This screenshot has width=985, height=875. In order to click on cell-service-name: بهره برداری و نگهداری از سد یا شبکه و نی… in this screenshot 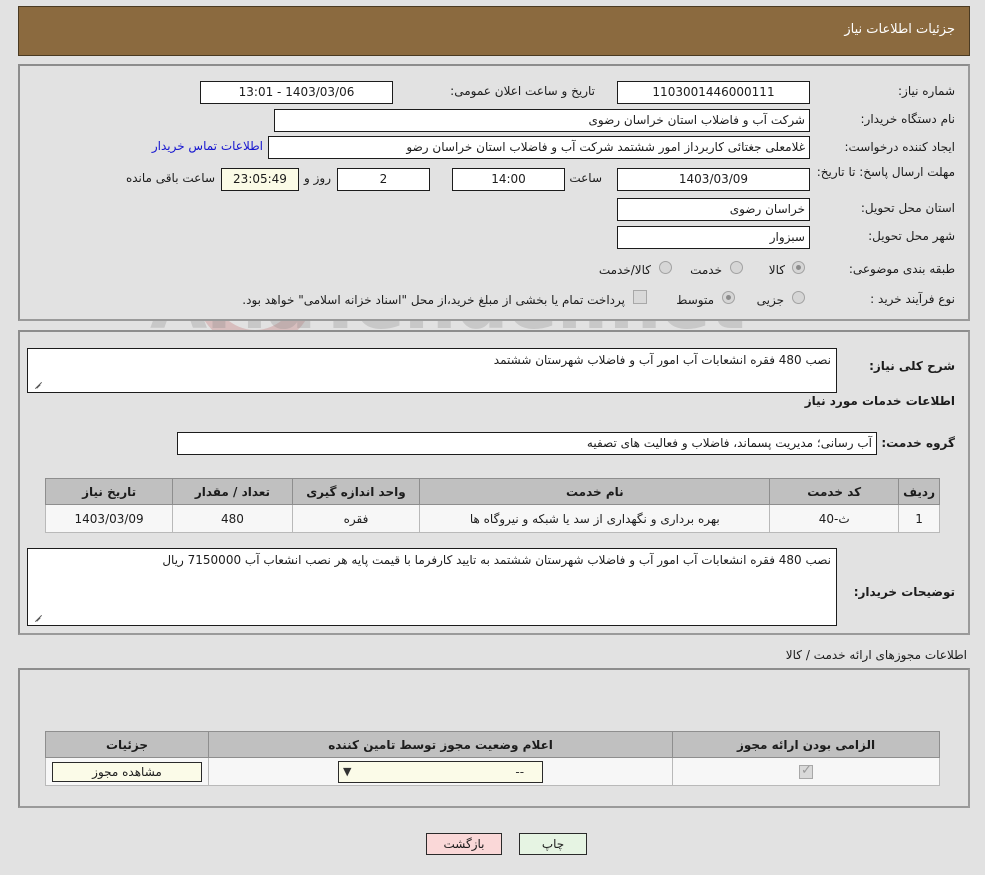, I will do `click(595, 518)`.